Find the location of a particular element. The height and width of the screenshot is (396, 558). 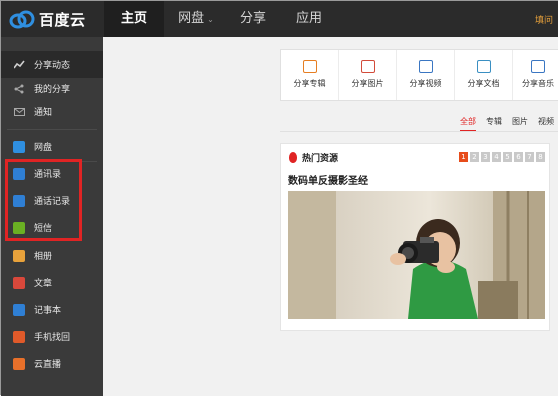

sidebar-item-label: 分享动态 is located at coordinates (52, 66).